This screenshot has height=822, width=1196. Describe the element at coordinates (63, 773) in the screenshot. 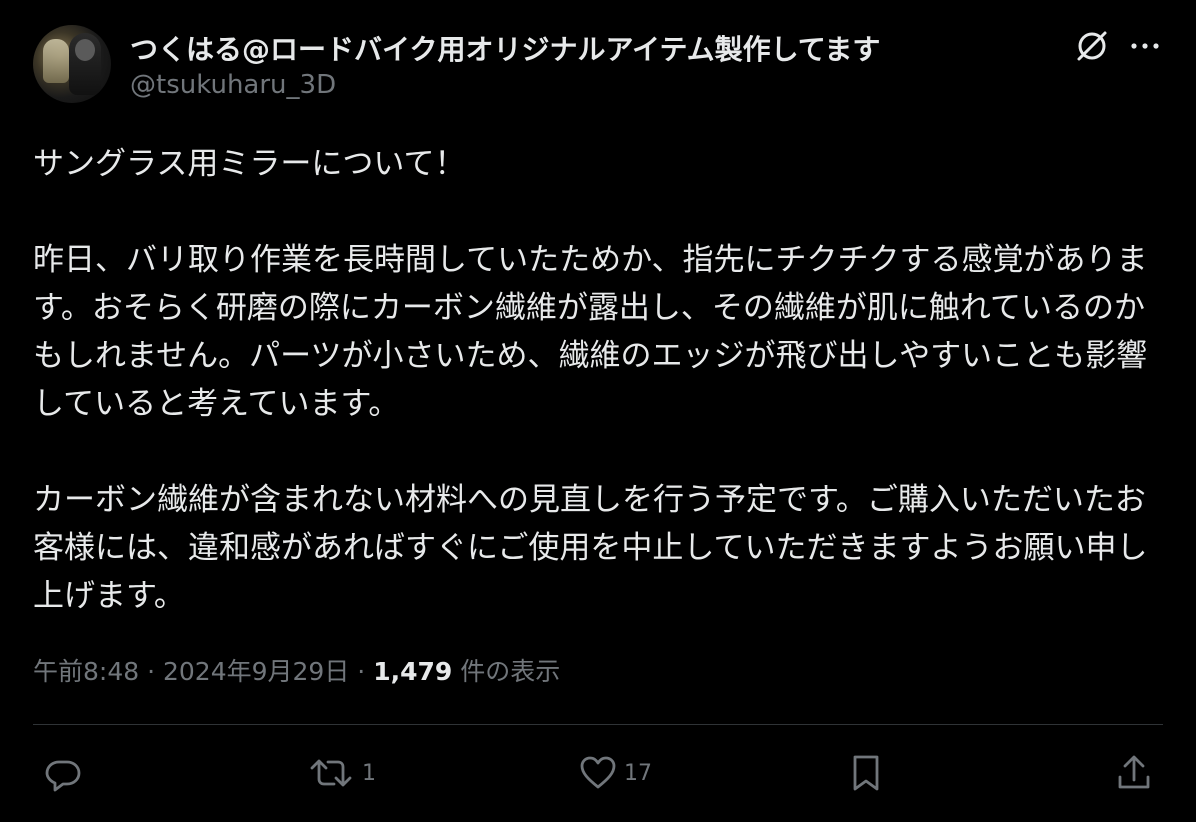

I see `reply-icon` at that location.